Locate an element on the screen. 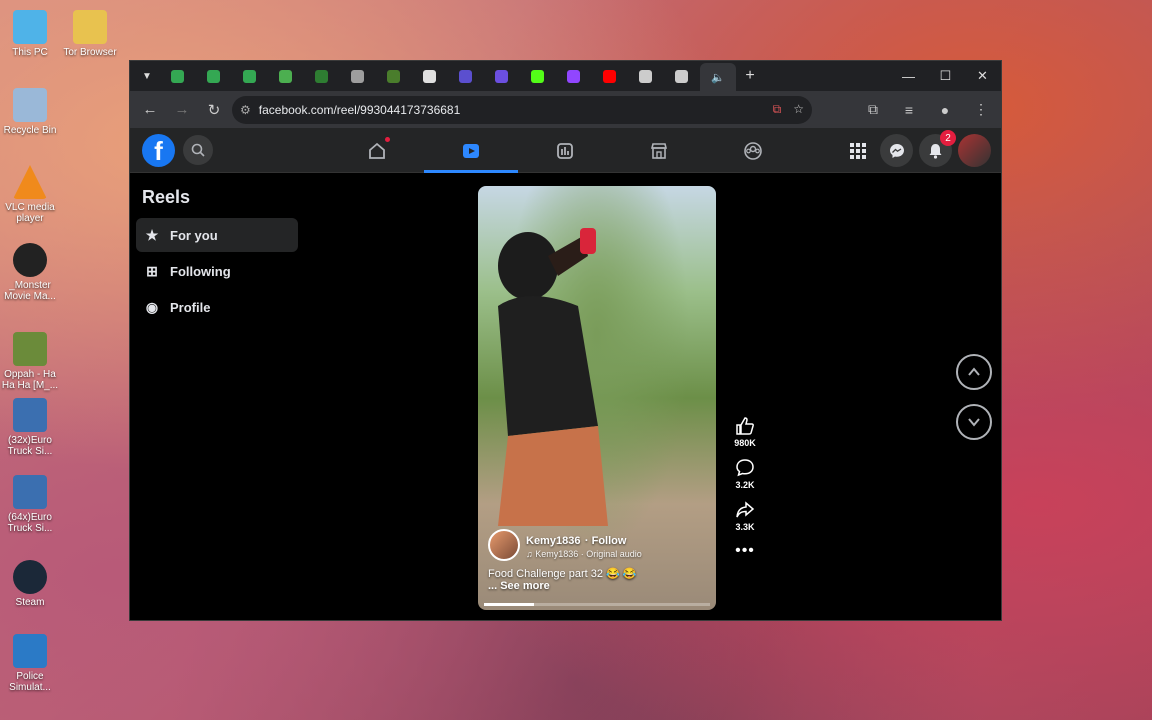 This screenshot has height=720, width=1152. tab-facebook-active: 🔈 is located at coordinates (718, 77).